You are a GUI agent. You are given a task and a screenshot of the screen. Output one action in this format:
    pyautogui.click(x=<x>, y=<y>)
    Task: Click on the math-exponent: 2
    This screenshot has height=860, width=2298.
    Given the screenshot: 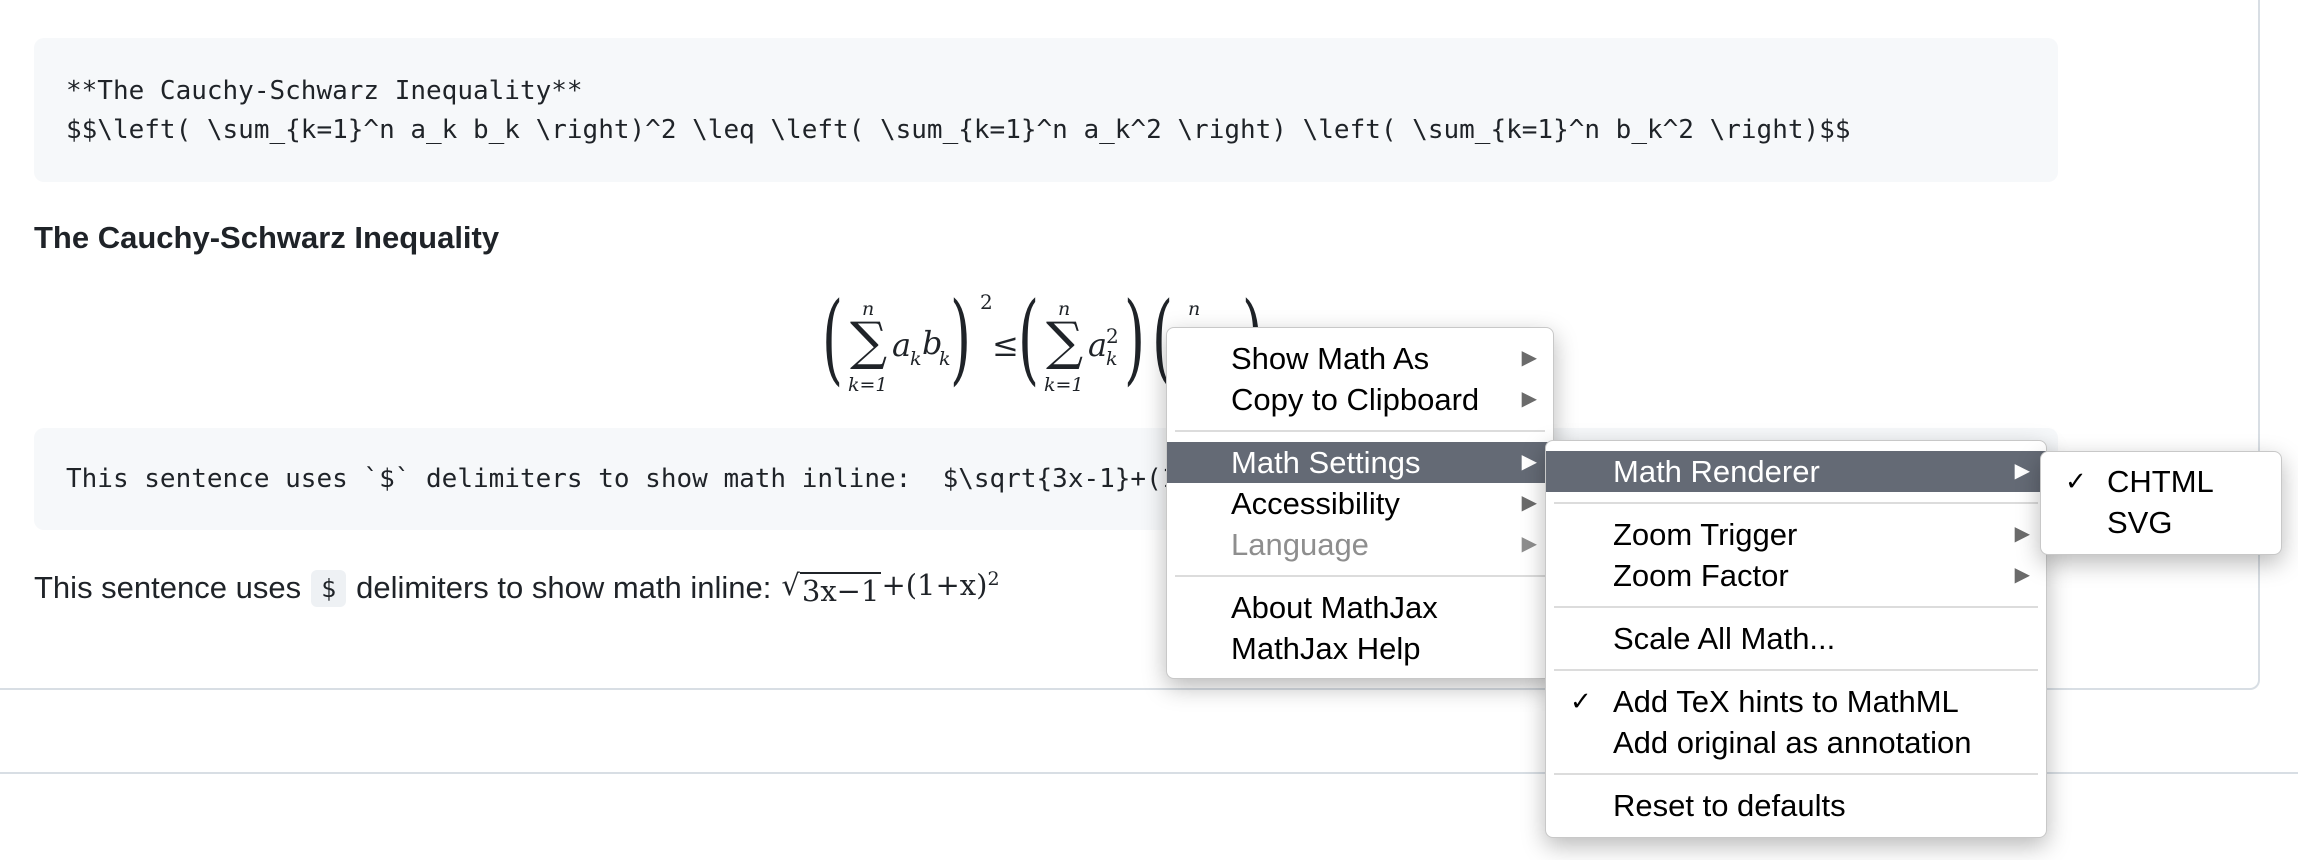 What is the action you would take?
    pyautogui.click(x=993, y=579)
    